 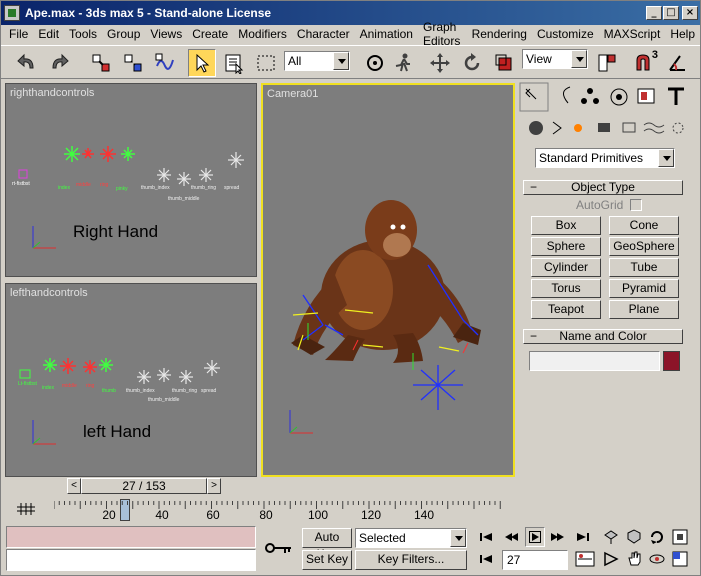 What do you see at coordinates (486, 537) in the screenshot?
I see `go-to-start-icon` at bounding box center [486, 537].